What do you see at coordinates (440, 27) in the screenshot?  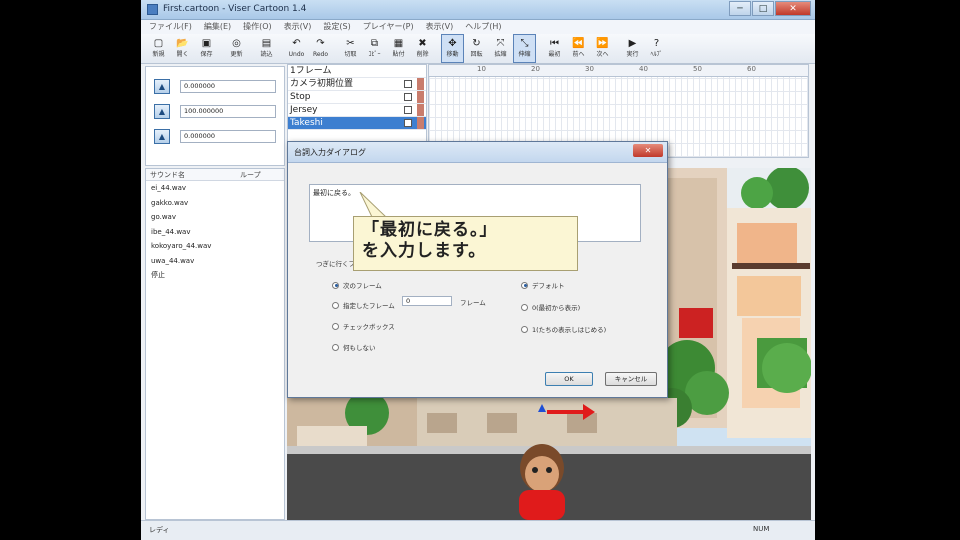 I see `menu-view-2: 表示(V)` at bounding box center [440, 27].